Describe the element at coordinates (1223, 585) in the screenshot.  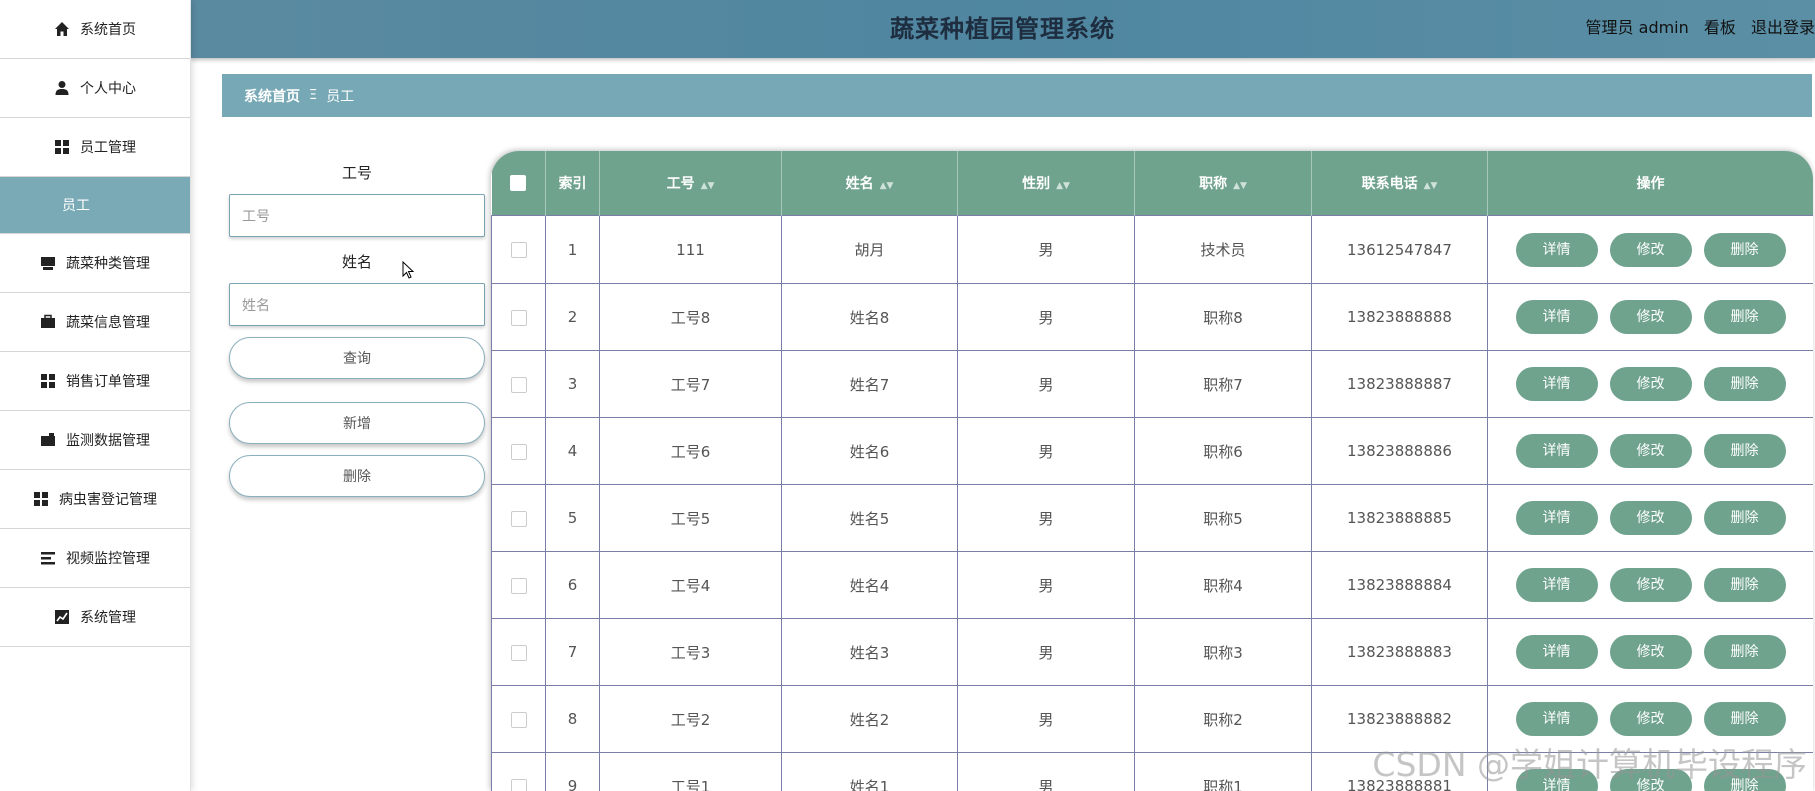
I see `cell-title: 职称4` at that location.